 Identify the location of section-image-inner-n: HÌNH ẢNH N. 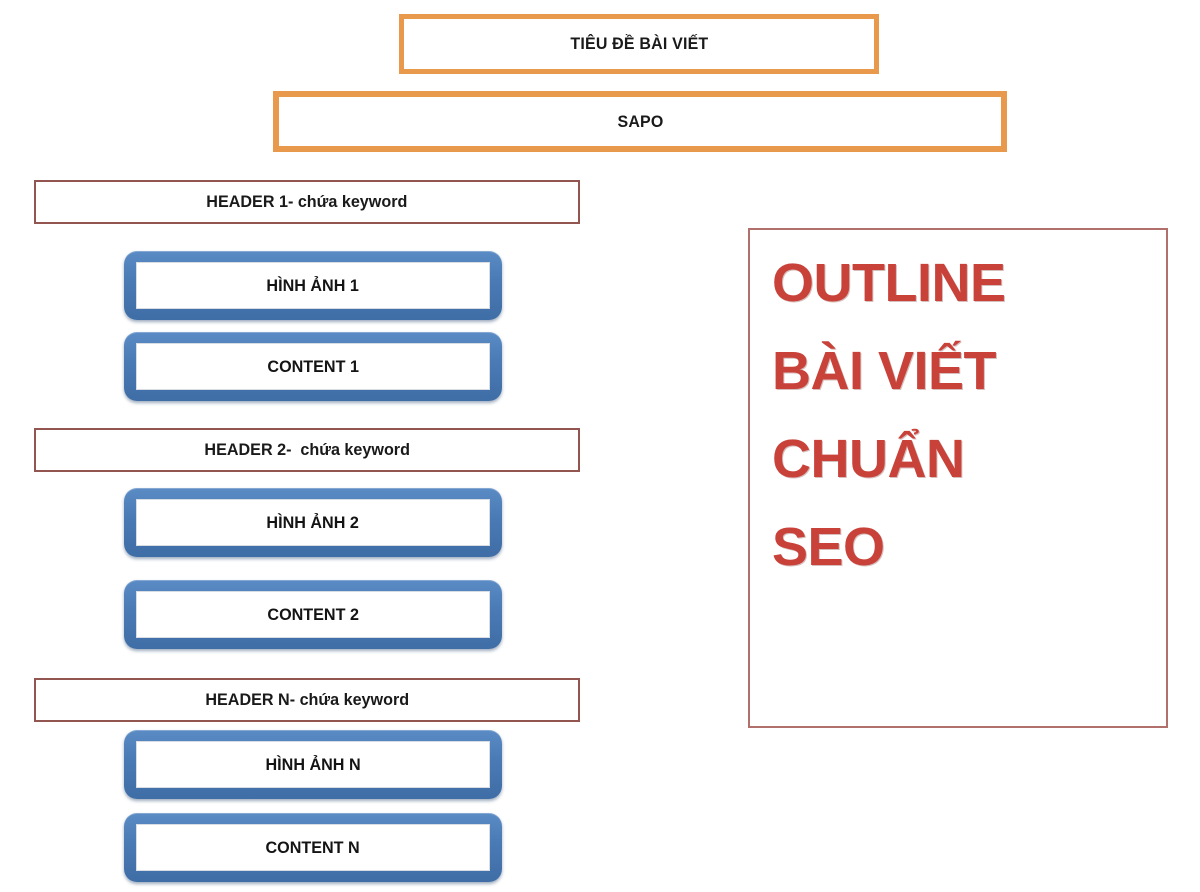
(313, 764).